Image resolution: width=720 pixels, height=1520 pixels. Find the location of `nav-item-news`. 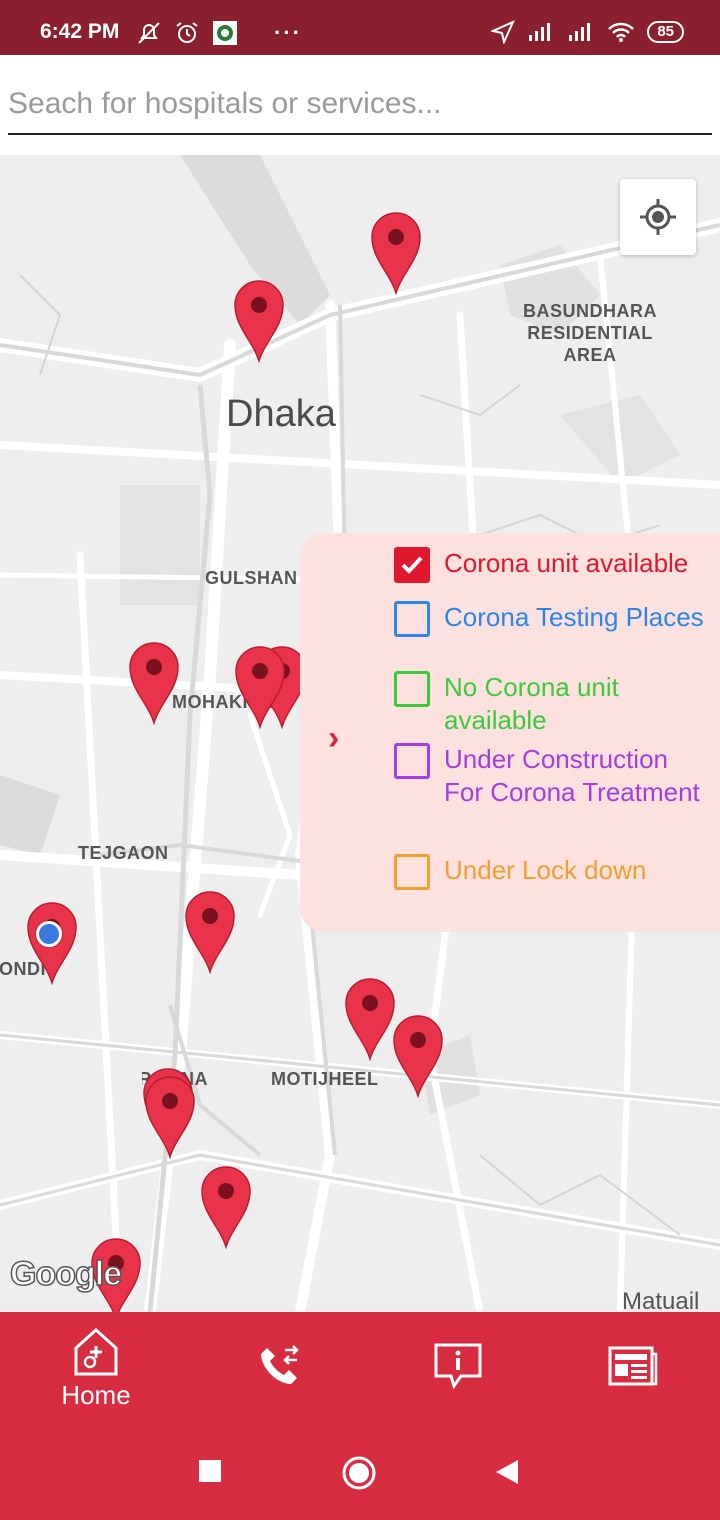

nav-item-news is located at coordinates (632, 1371).